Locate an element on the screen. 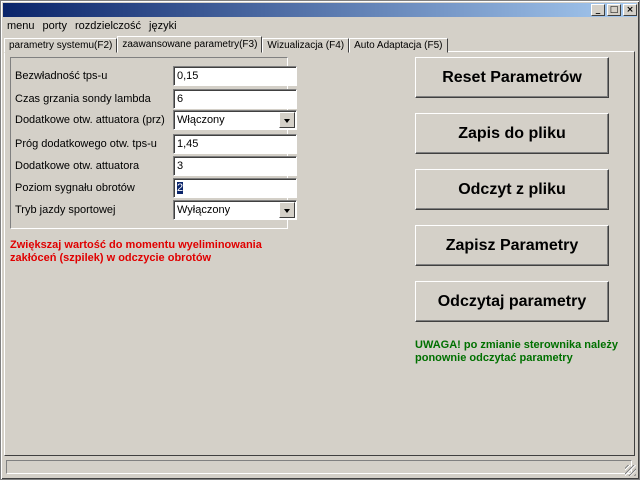  select-value: Włączony is located at coordinates (201, 120).